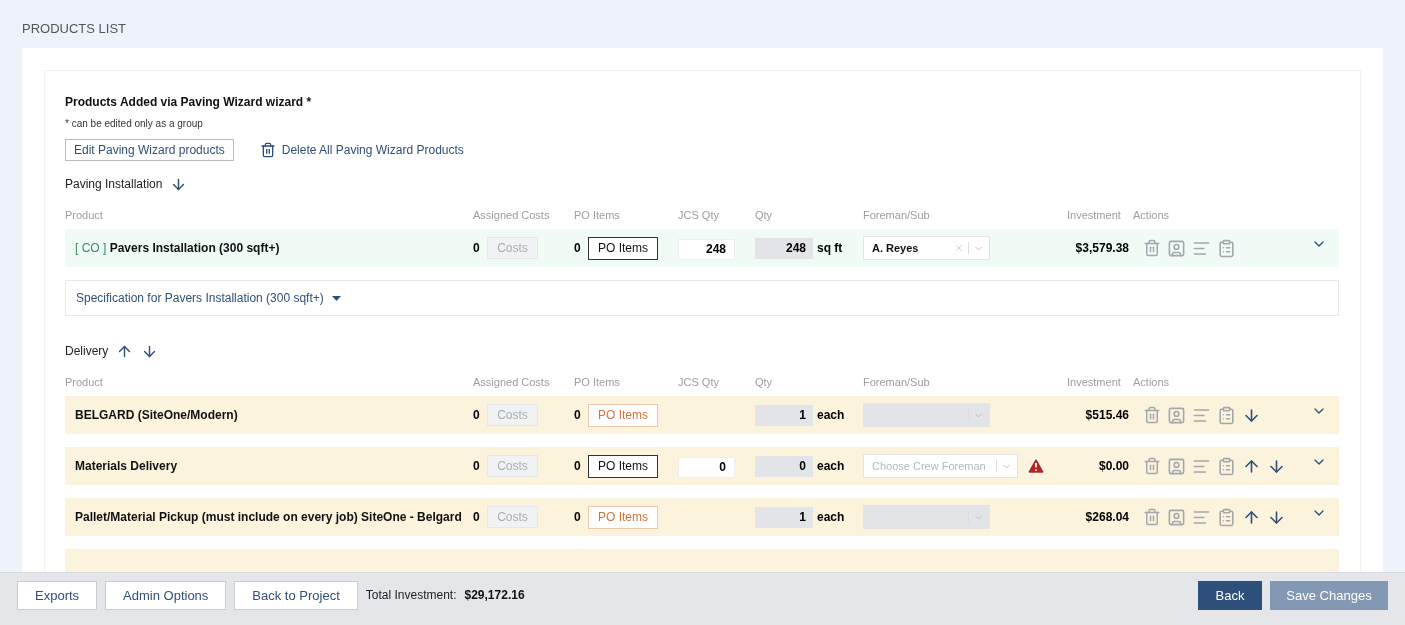 This screenshot has width=1405, height=625. I want to click on investment-value: $268.04, so click(1107, 517).